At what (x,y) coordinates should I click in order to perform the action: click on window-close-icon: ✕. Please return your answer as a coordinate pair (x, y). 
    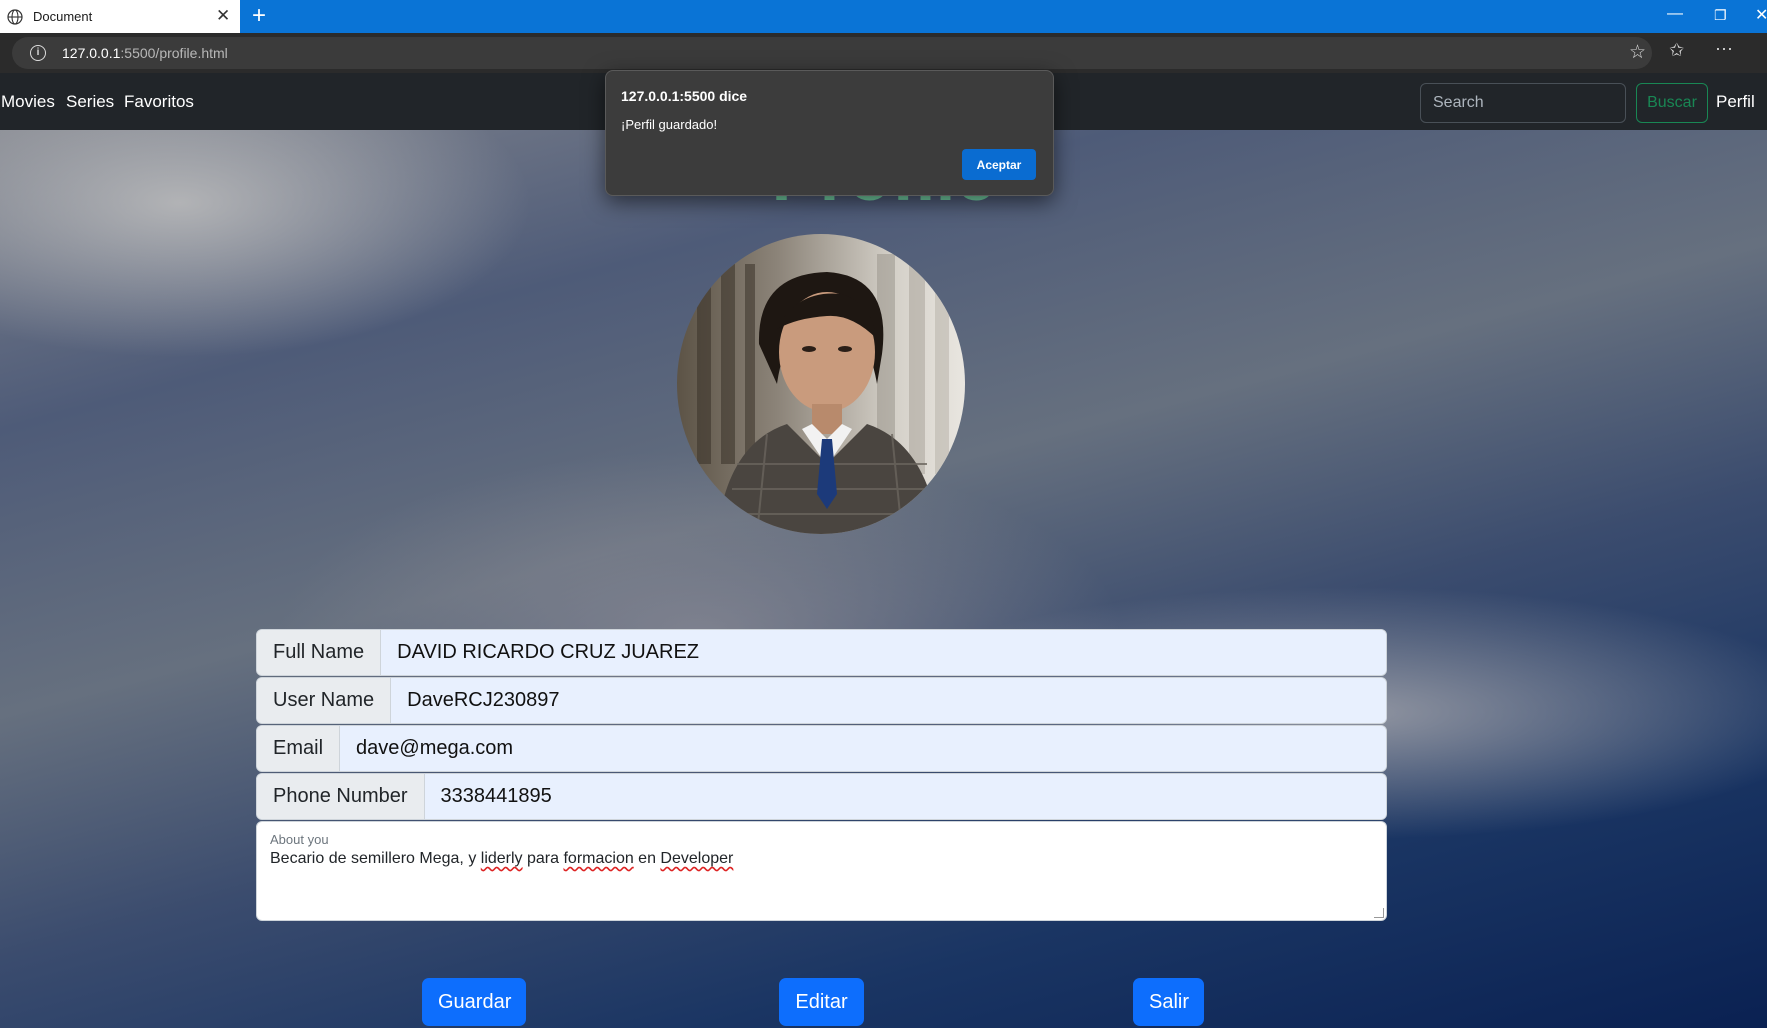
    Looking at the image, I should click on (1761, 15).